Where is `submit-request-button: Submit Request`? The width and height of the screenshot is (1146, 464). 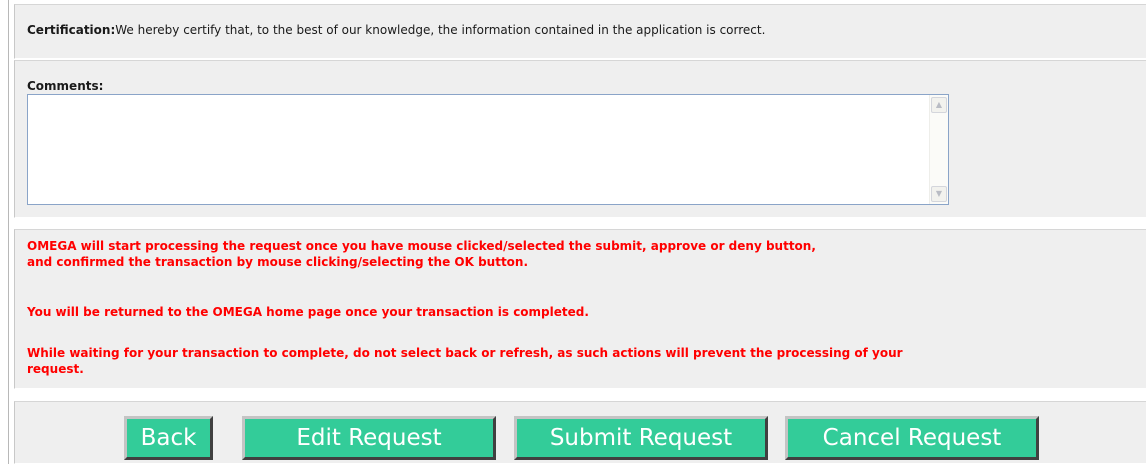 submit-request-button: Submit Request is located at coordinates (641, 438).